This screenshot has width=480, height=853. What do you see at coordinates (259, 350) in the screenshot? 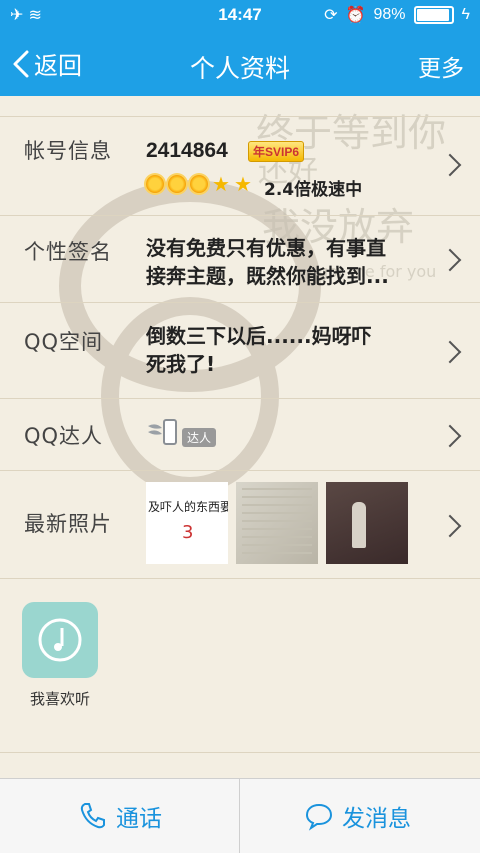
I see `qzone-text: 倒数三下以后......妈呀吓 死我了!` at bounding box center [259, 350].